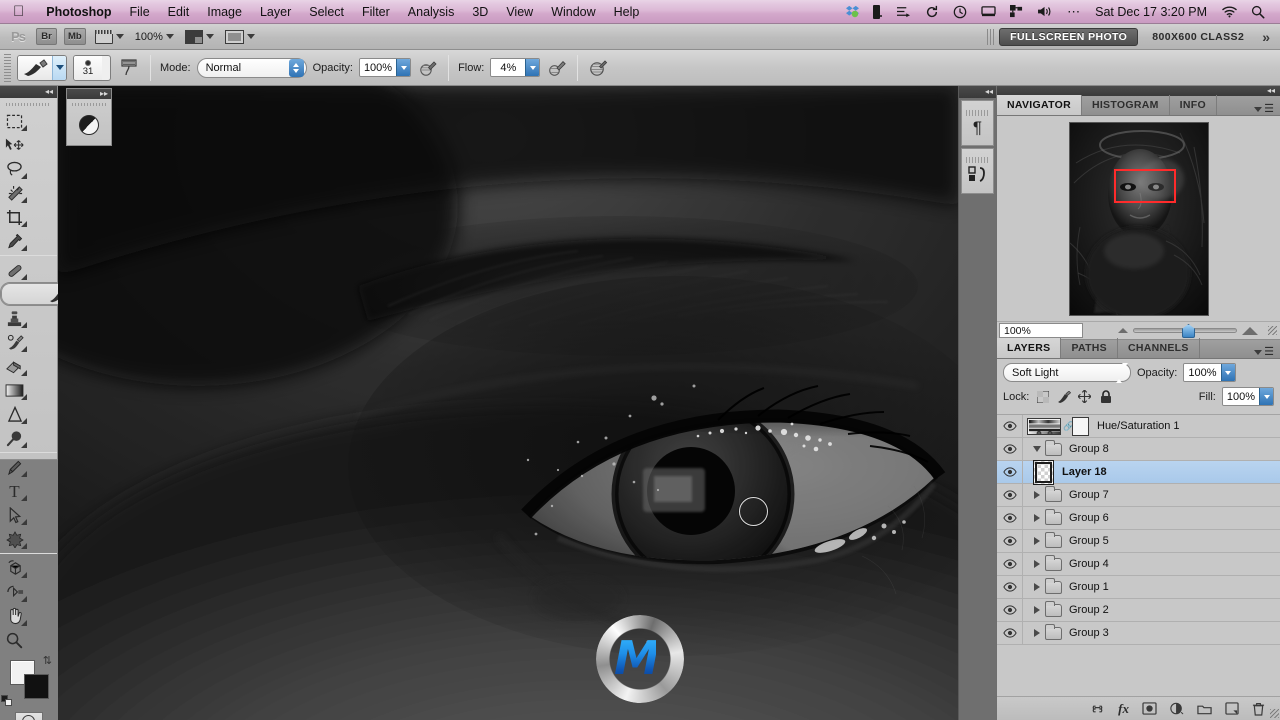 Image resolution: width=1280 pixels, height=720 pixels. What do you see at coordinates (1250, 330) in the screenshot?
I see `zoom-in-icon` at bounding box center [1250, 330].